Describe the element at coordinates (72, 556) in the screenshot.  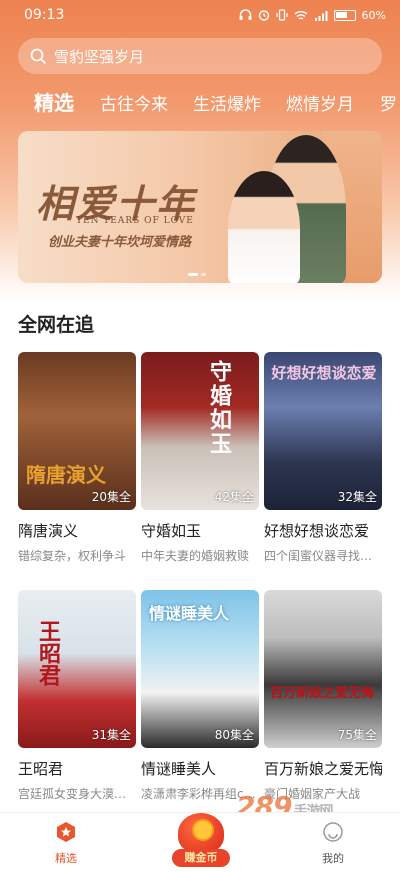
I see `drama-description: 错综复杂，权利争斗` at that location.